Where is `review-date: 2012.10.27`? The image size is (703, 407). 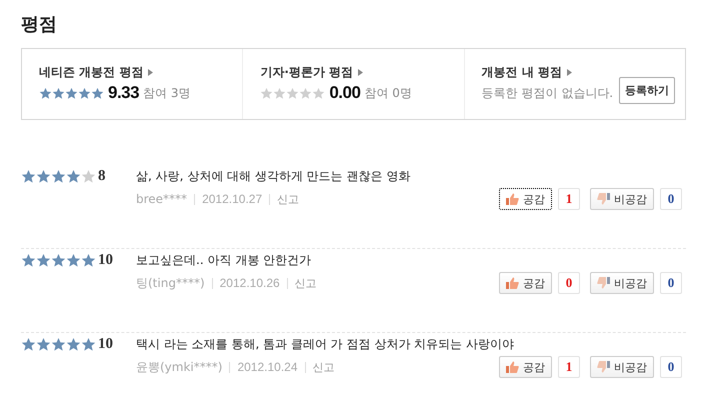 review-date: 2012.10.27 is located at coordinates (232, 199).